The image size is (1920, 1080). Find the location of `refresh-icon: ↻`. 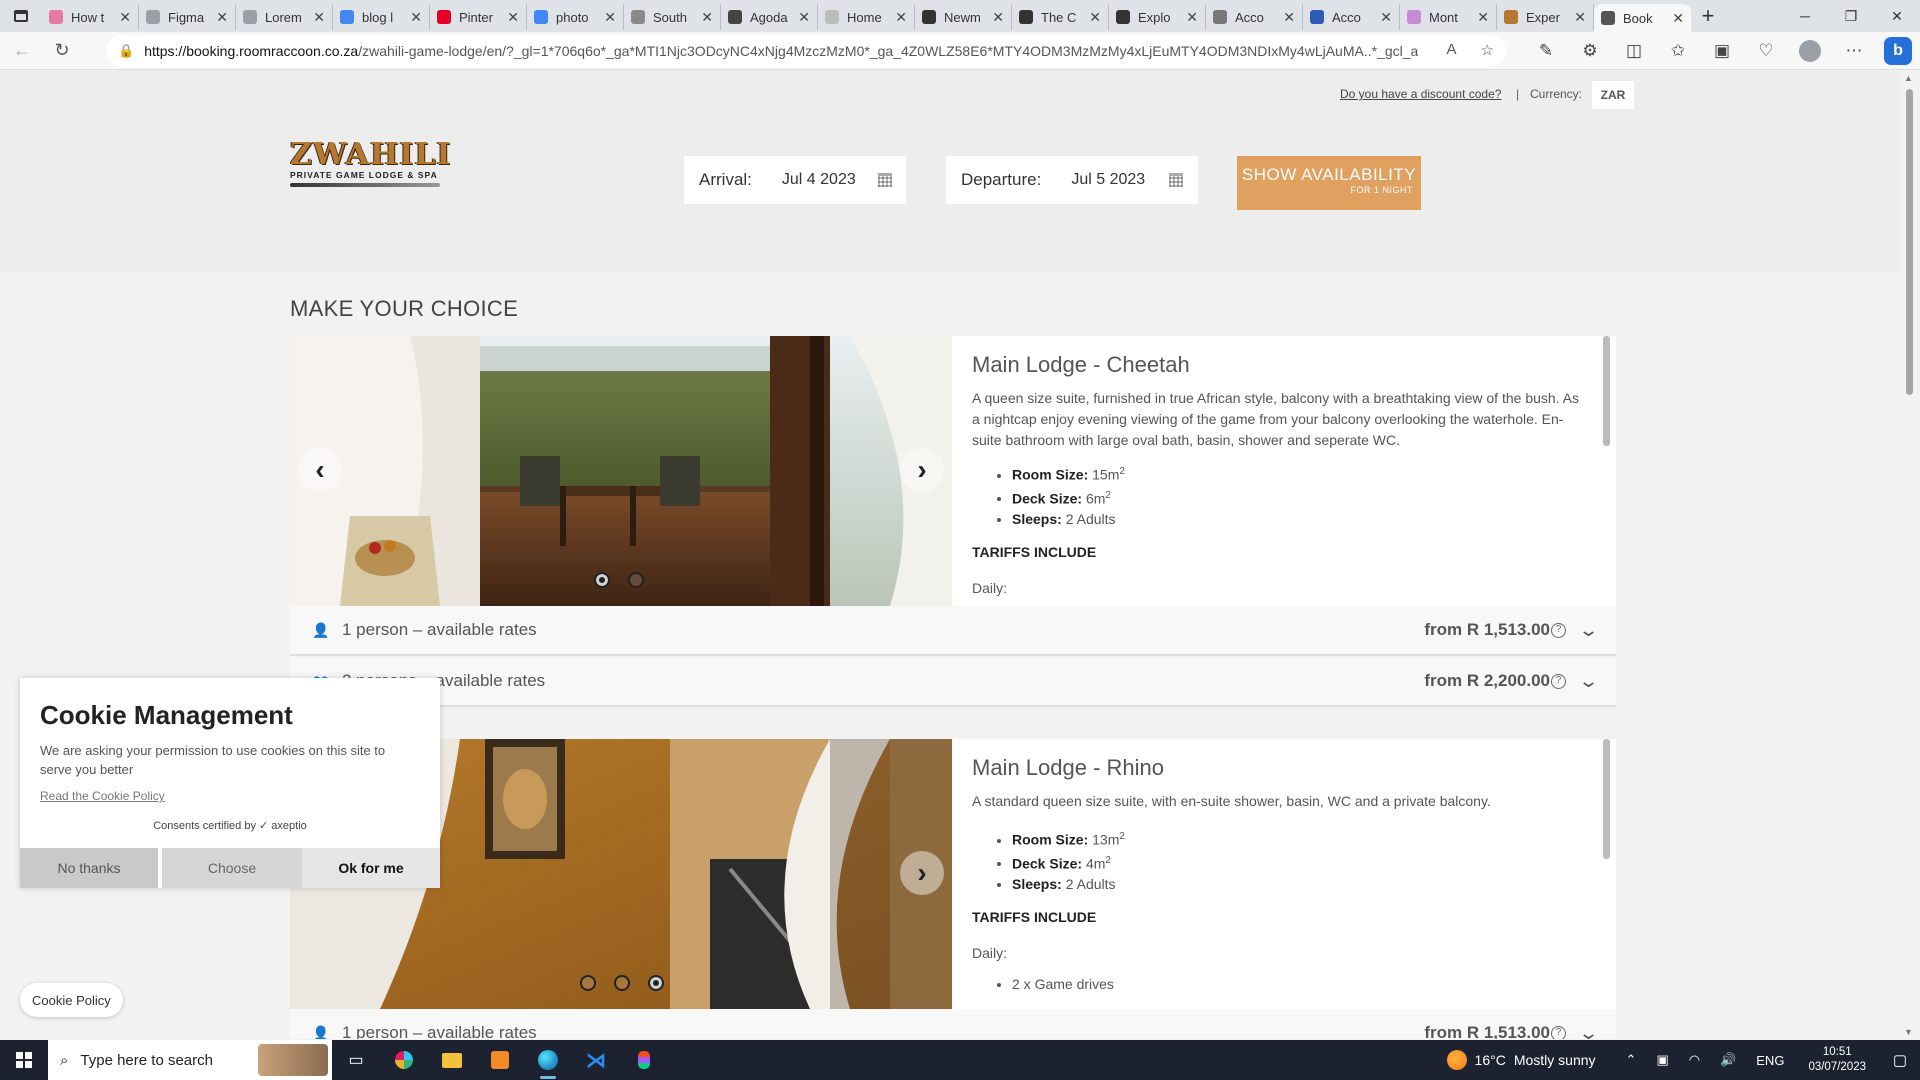

refresh-icon: ↻ is located at coordinates (62, 51).